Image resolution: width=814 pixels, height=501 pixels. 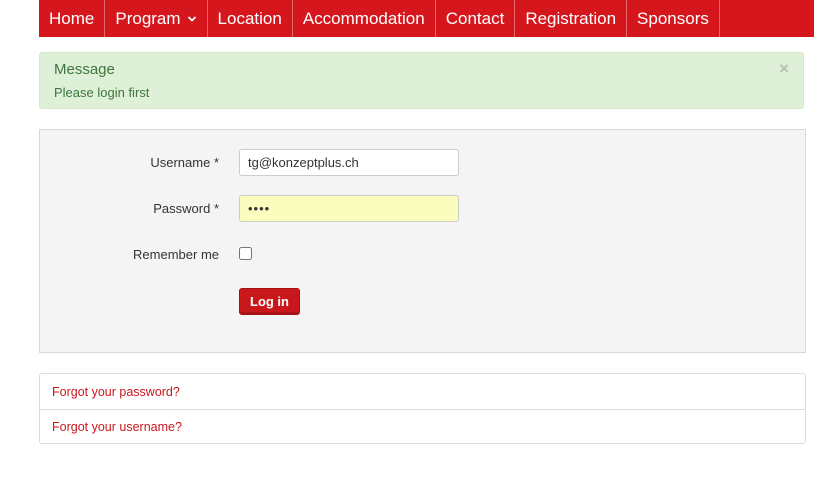 What do you see at coordinates (102, 92) in the screenshot?
I see `alert-text: Please login first` at bounding box center [102, 92].